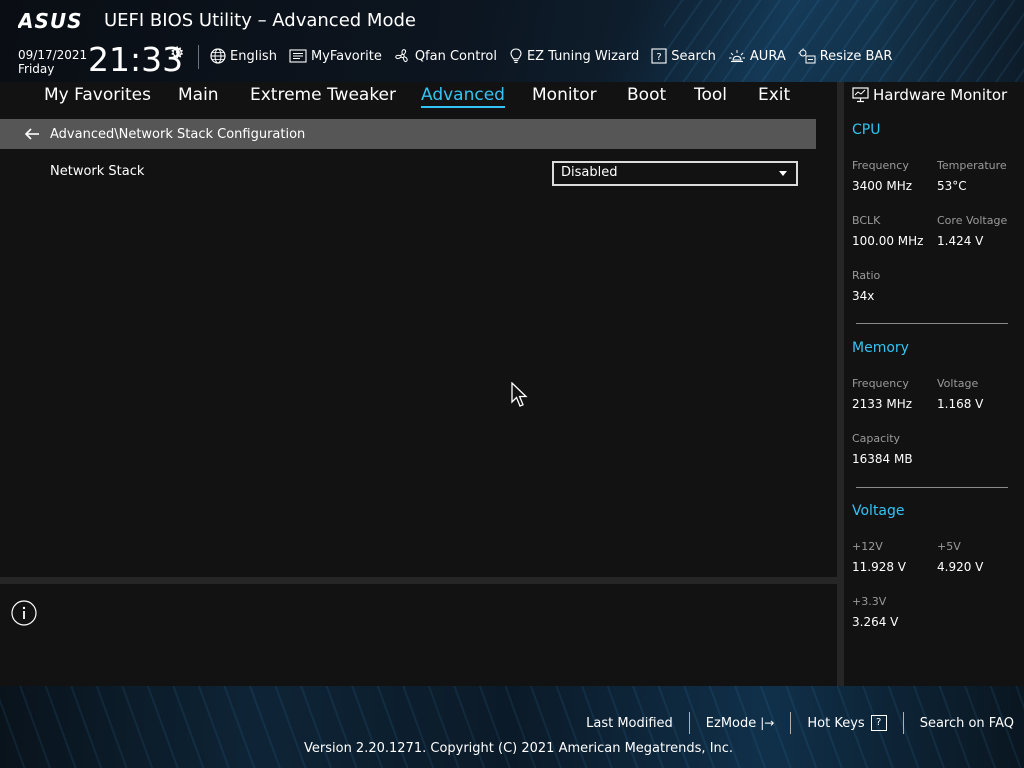 This screenshot has height=768, width=1024. What do you see at coordinates (774, 95) in the screenshot?
I see `tab-exit: Exit` at bounding box center [774, 95].